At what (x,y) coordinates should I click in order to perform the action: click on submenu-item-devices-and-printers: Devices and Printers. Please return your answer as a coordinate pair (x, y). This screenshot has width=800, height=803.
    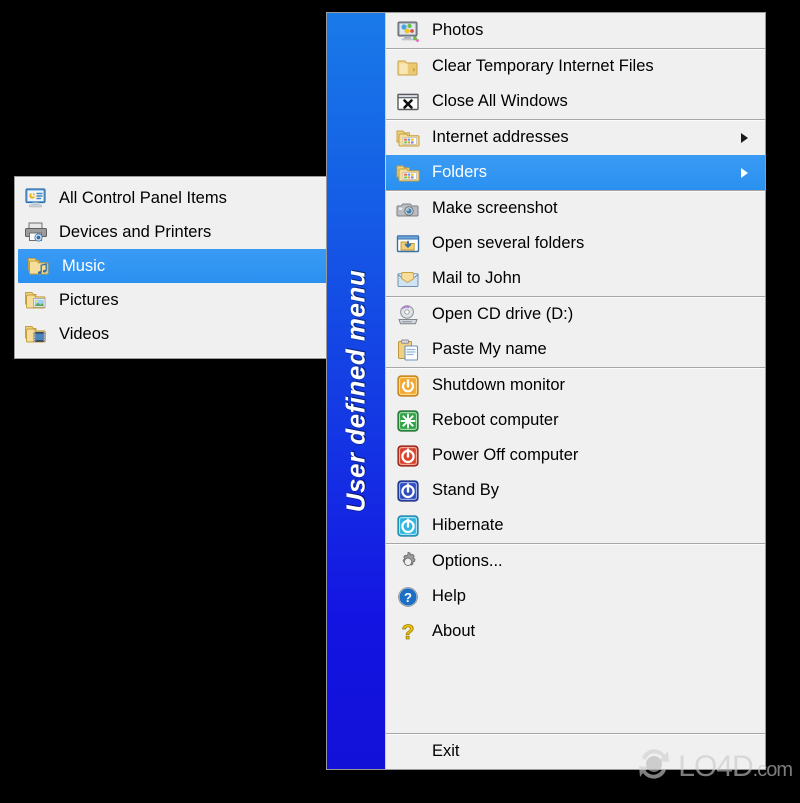
    Looking at the image, I should click on (175, 232).